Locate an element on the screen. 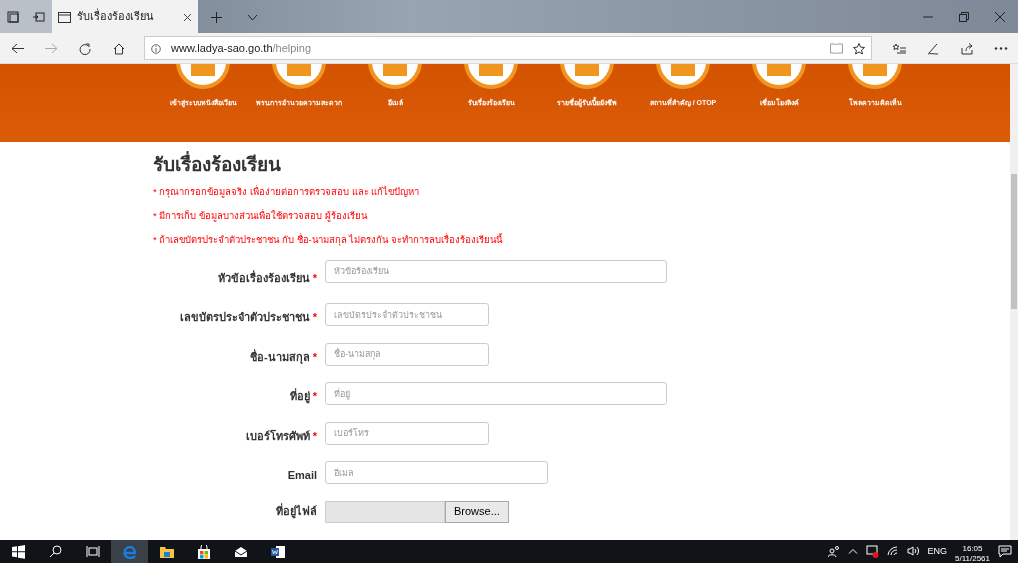 The height and width of the screenshot is (563, 1018). input-field: อีเมล is located at coordinates (436, 472).